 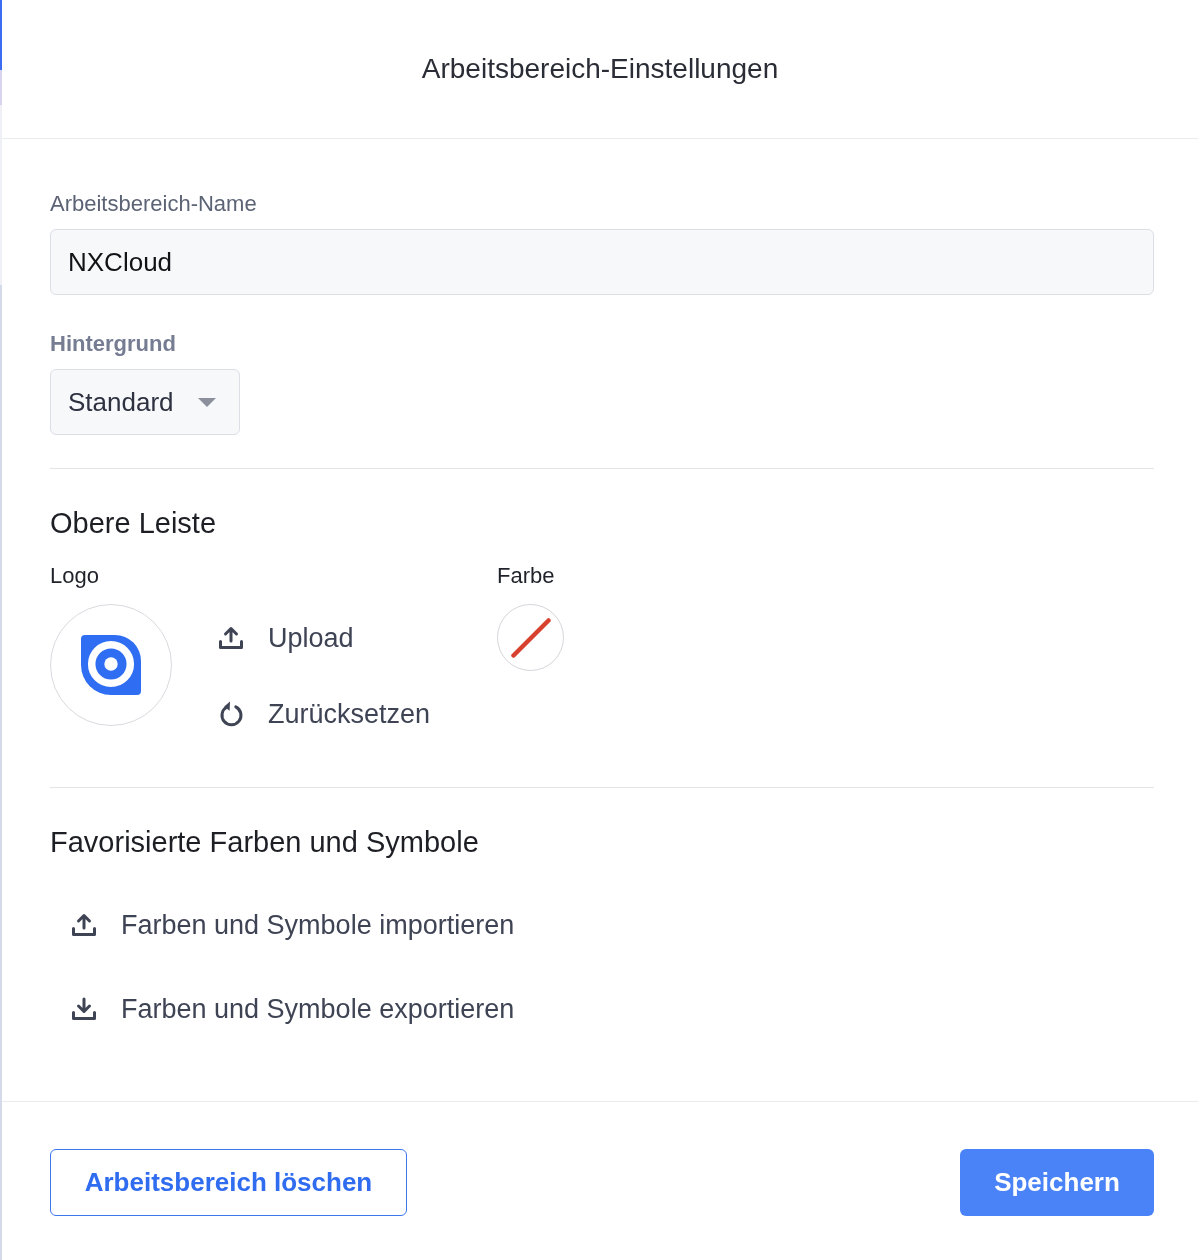 I want to click on field-label: Hintergrund, so click(x=113, y=344).